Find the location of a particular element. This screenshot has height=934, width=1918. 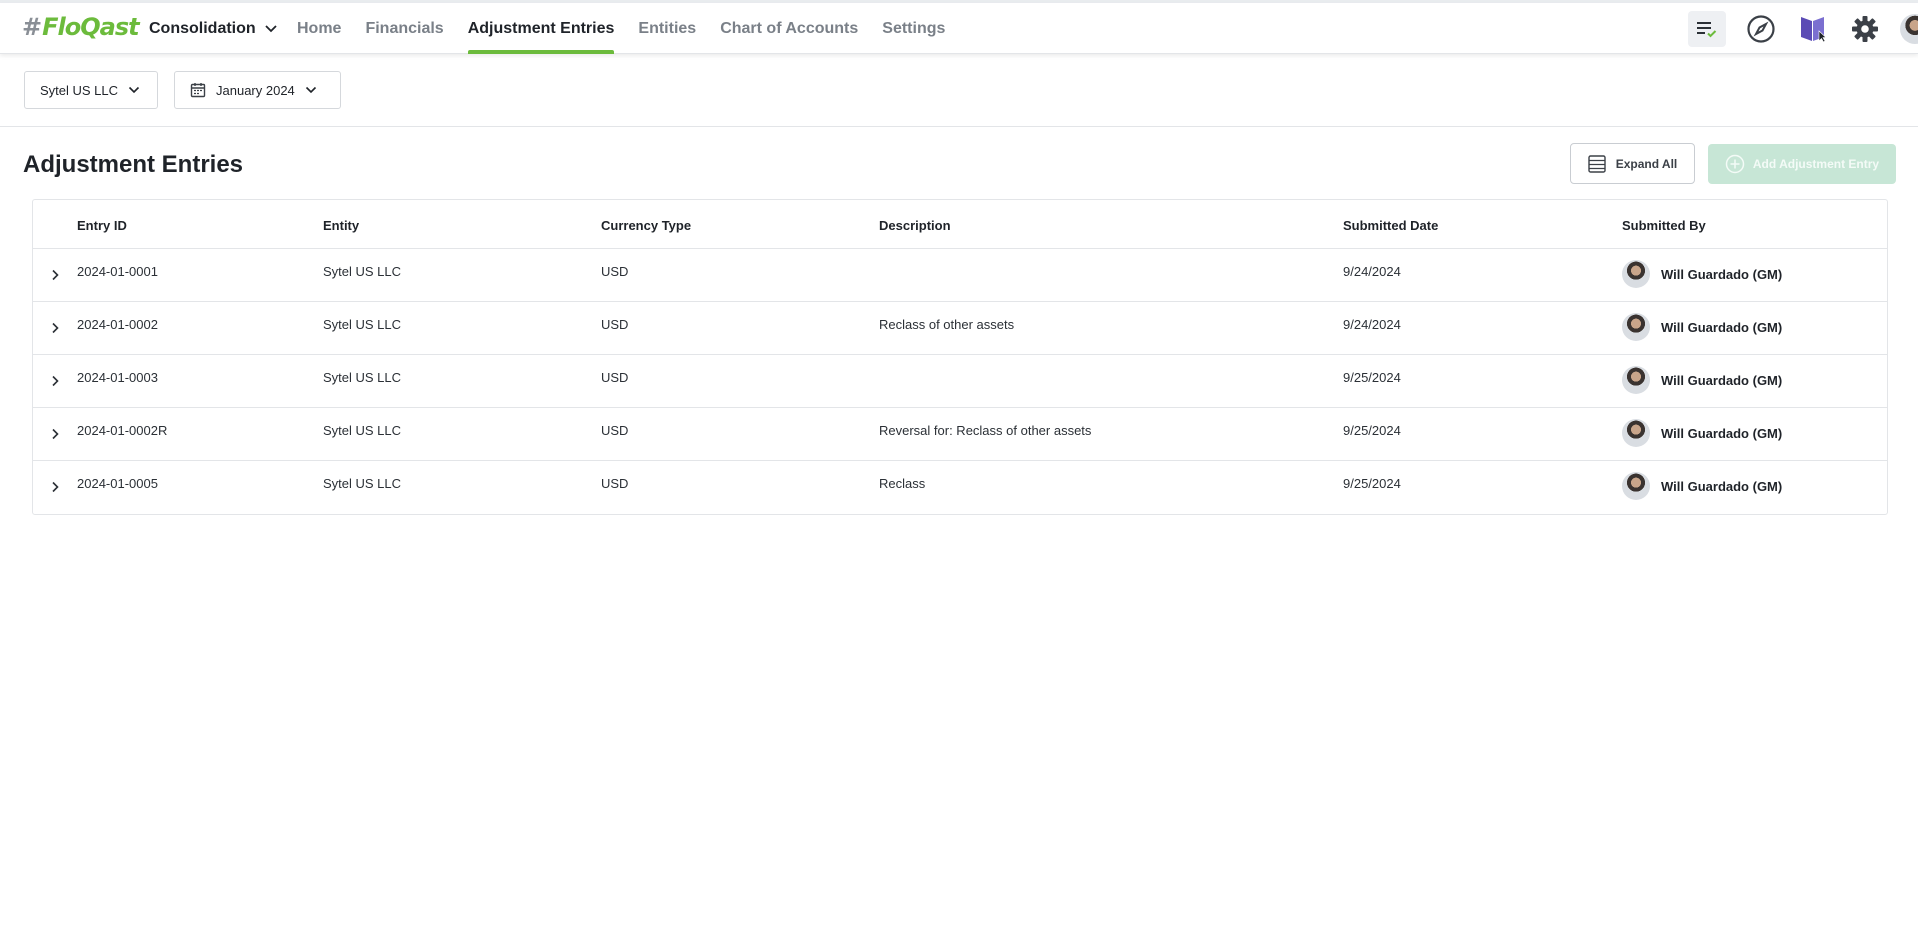

column-header-description: Description is located at coordinates (915, 225).